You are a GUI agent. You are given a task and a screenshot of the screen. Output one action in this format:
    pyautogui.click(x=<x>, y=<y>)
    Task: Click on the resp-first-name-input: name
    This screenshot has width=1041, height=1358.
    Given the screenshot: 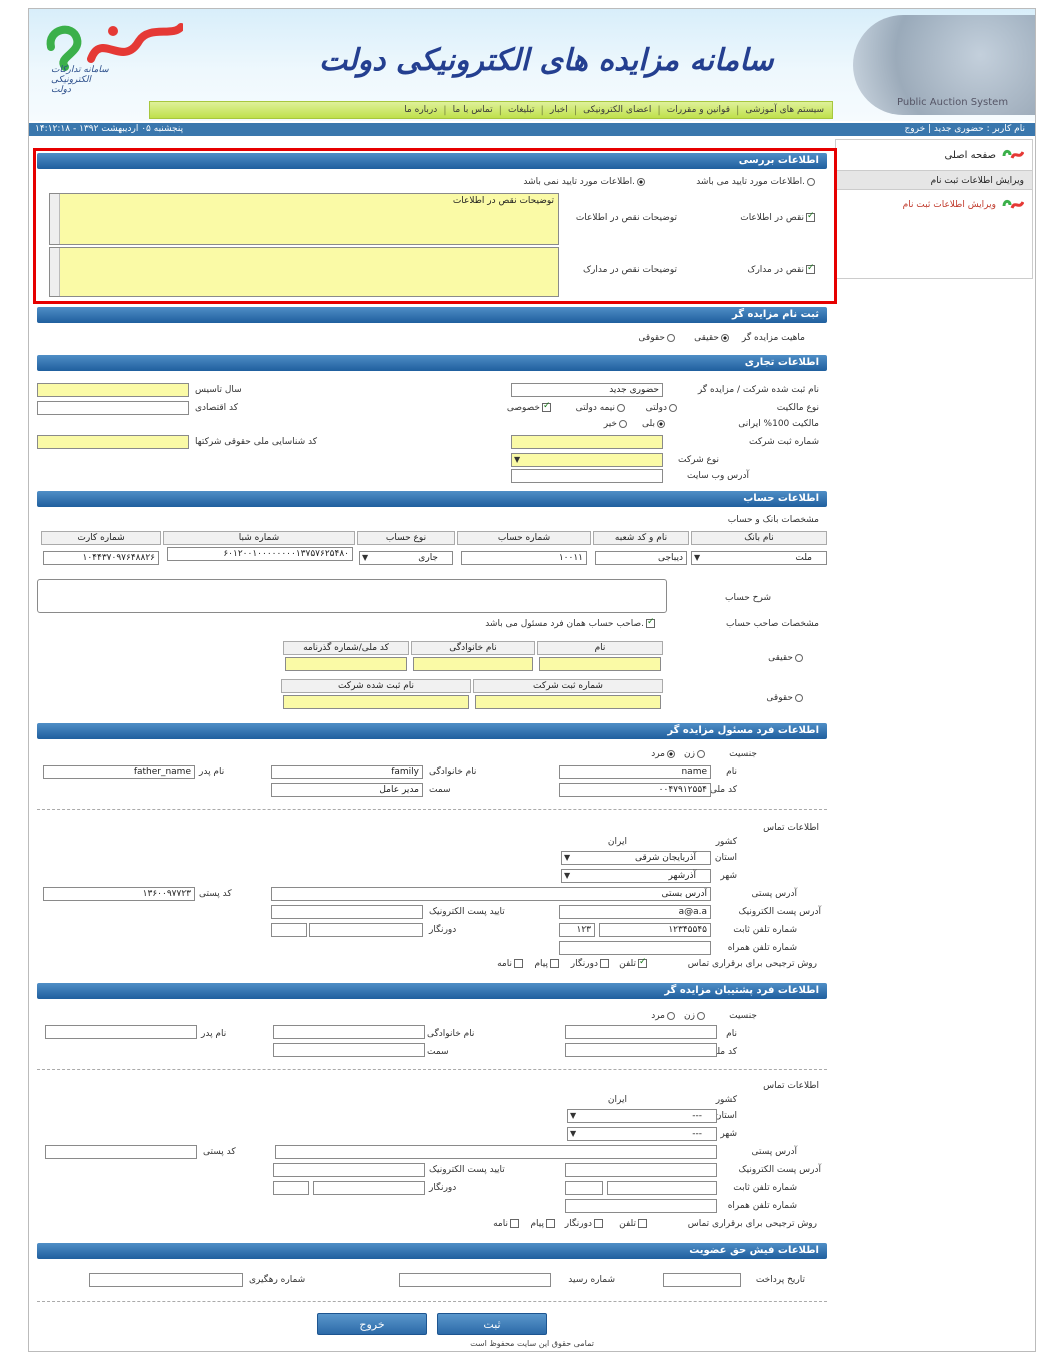 What is the action you would take?
    pyautogui.click(x=635, y=772)
    